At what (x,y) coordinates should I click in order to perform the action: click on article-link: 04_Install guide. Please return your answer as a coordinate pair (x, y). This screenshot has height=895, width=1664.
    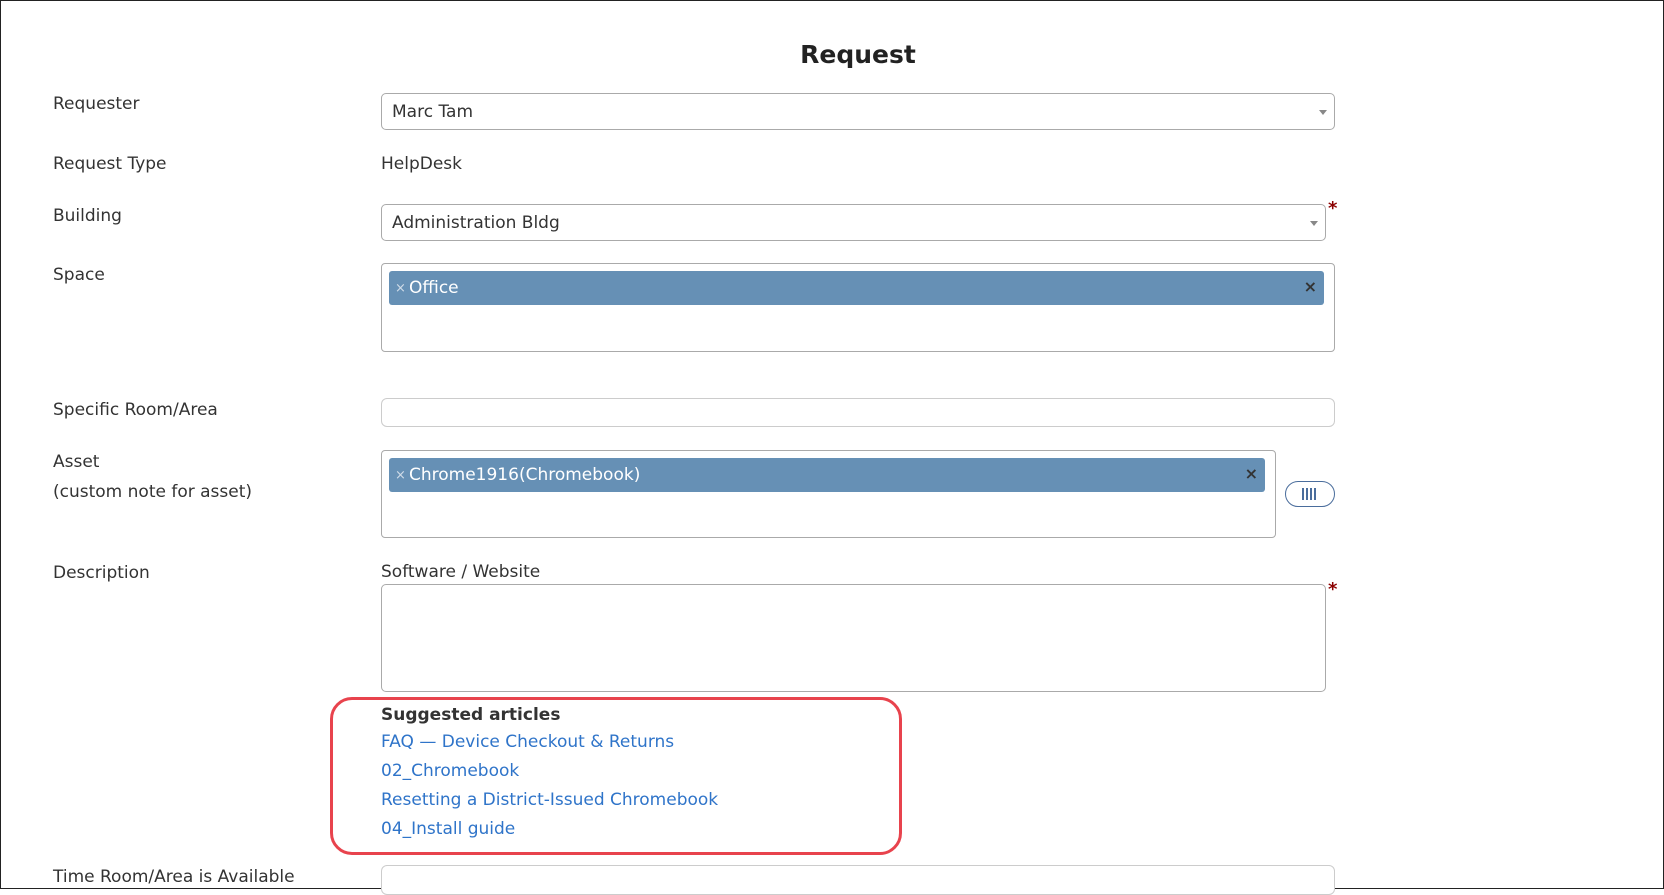
    Looking at the image, I should click on (448, 829).